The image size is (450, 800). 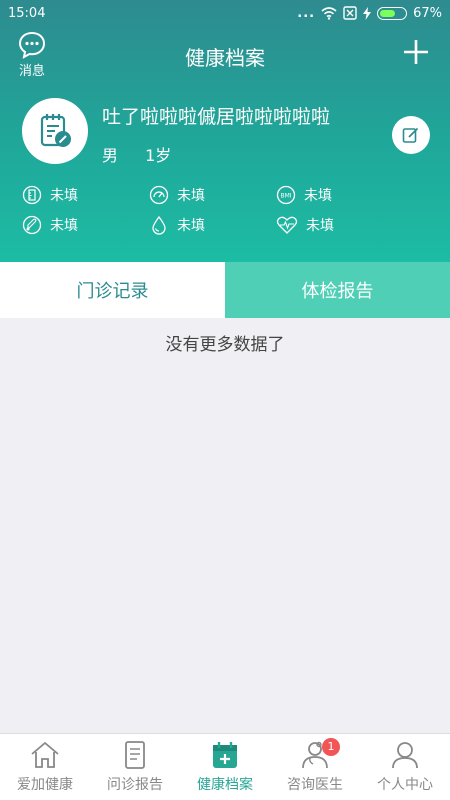 What do you see at coordinates (427, 13) in the screenshot?
I see `battery-level: 67%` at bounding box center [427, 13].